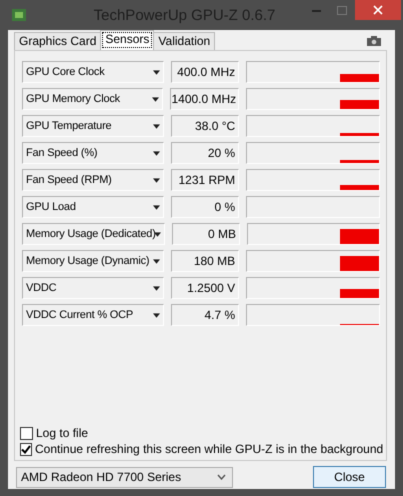 This screenshot has height=496, width=403. I want to click on tab: Validation, so click(184, 41).